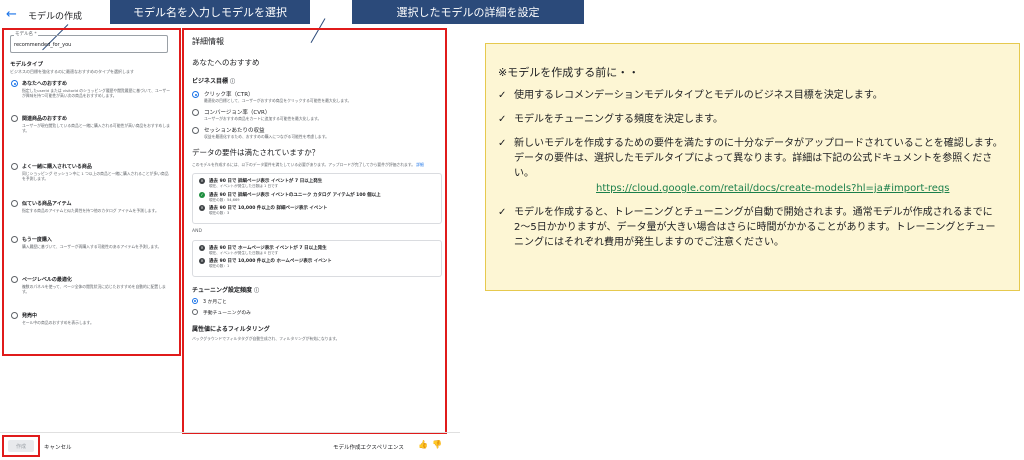 This screenshot has width=1024, height=460. I want to click on page-title: モデルの作成, so click(55, 17).